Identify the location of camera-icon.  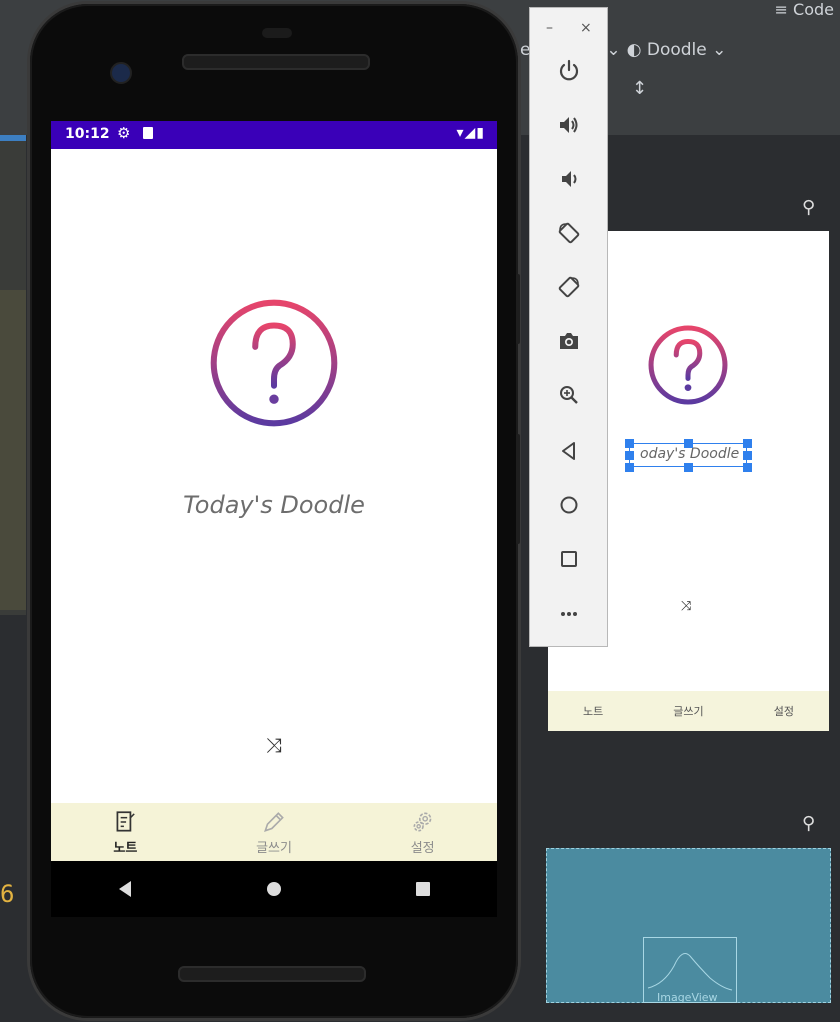
(569, 341).